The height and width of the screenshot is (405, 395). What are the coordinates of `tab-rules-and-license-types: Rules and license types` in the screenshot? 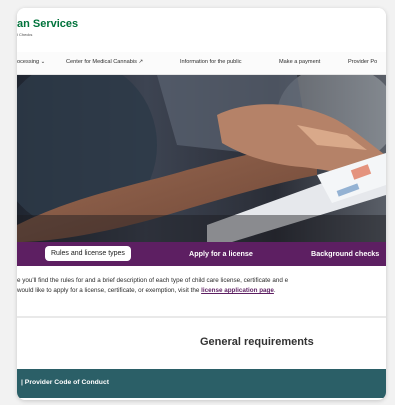 It's located at (88, 253).